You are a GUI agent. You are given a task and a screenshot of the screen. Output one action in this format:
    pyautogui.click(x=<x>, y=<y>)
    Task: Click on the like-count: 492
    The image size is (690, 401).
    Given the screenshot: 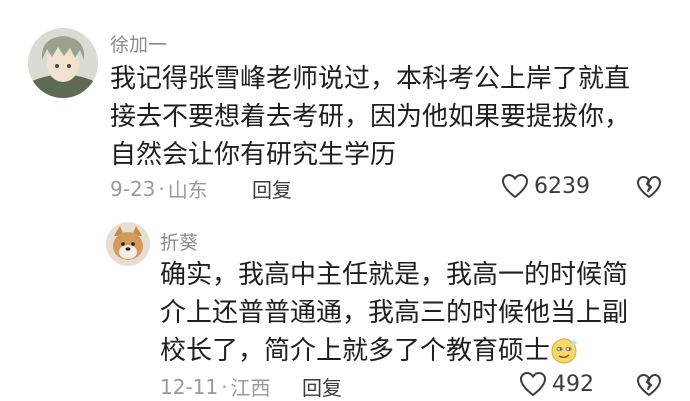 What is the action you would take?
    pyautogui.click(x=573, y=384)
    